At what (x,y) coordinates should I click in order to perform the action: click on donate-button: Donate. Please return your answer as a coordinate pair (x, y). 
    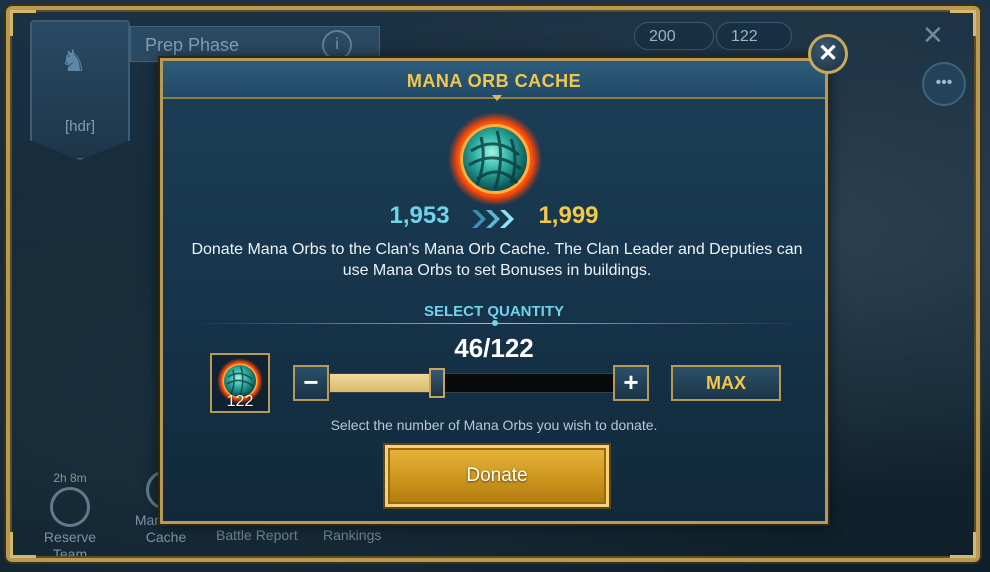
    Looking at the image, I should click on (497, 476).